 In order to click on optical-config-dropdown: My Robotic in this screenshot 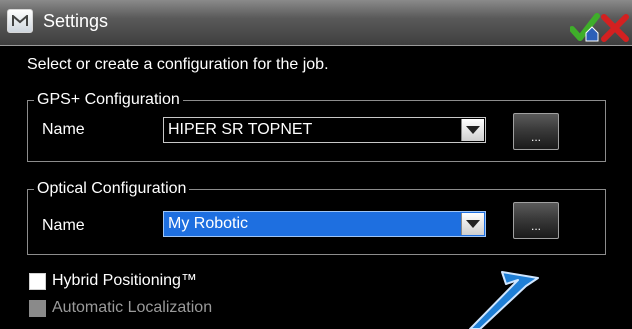, I will do `click(324, 224)`.